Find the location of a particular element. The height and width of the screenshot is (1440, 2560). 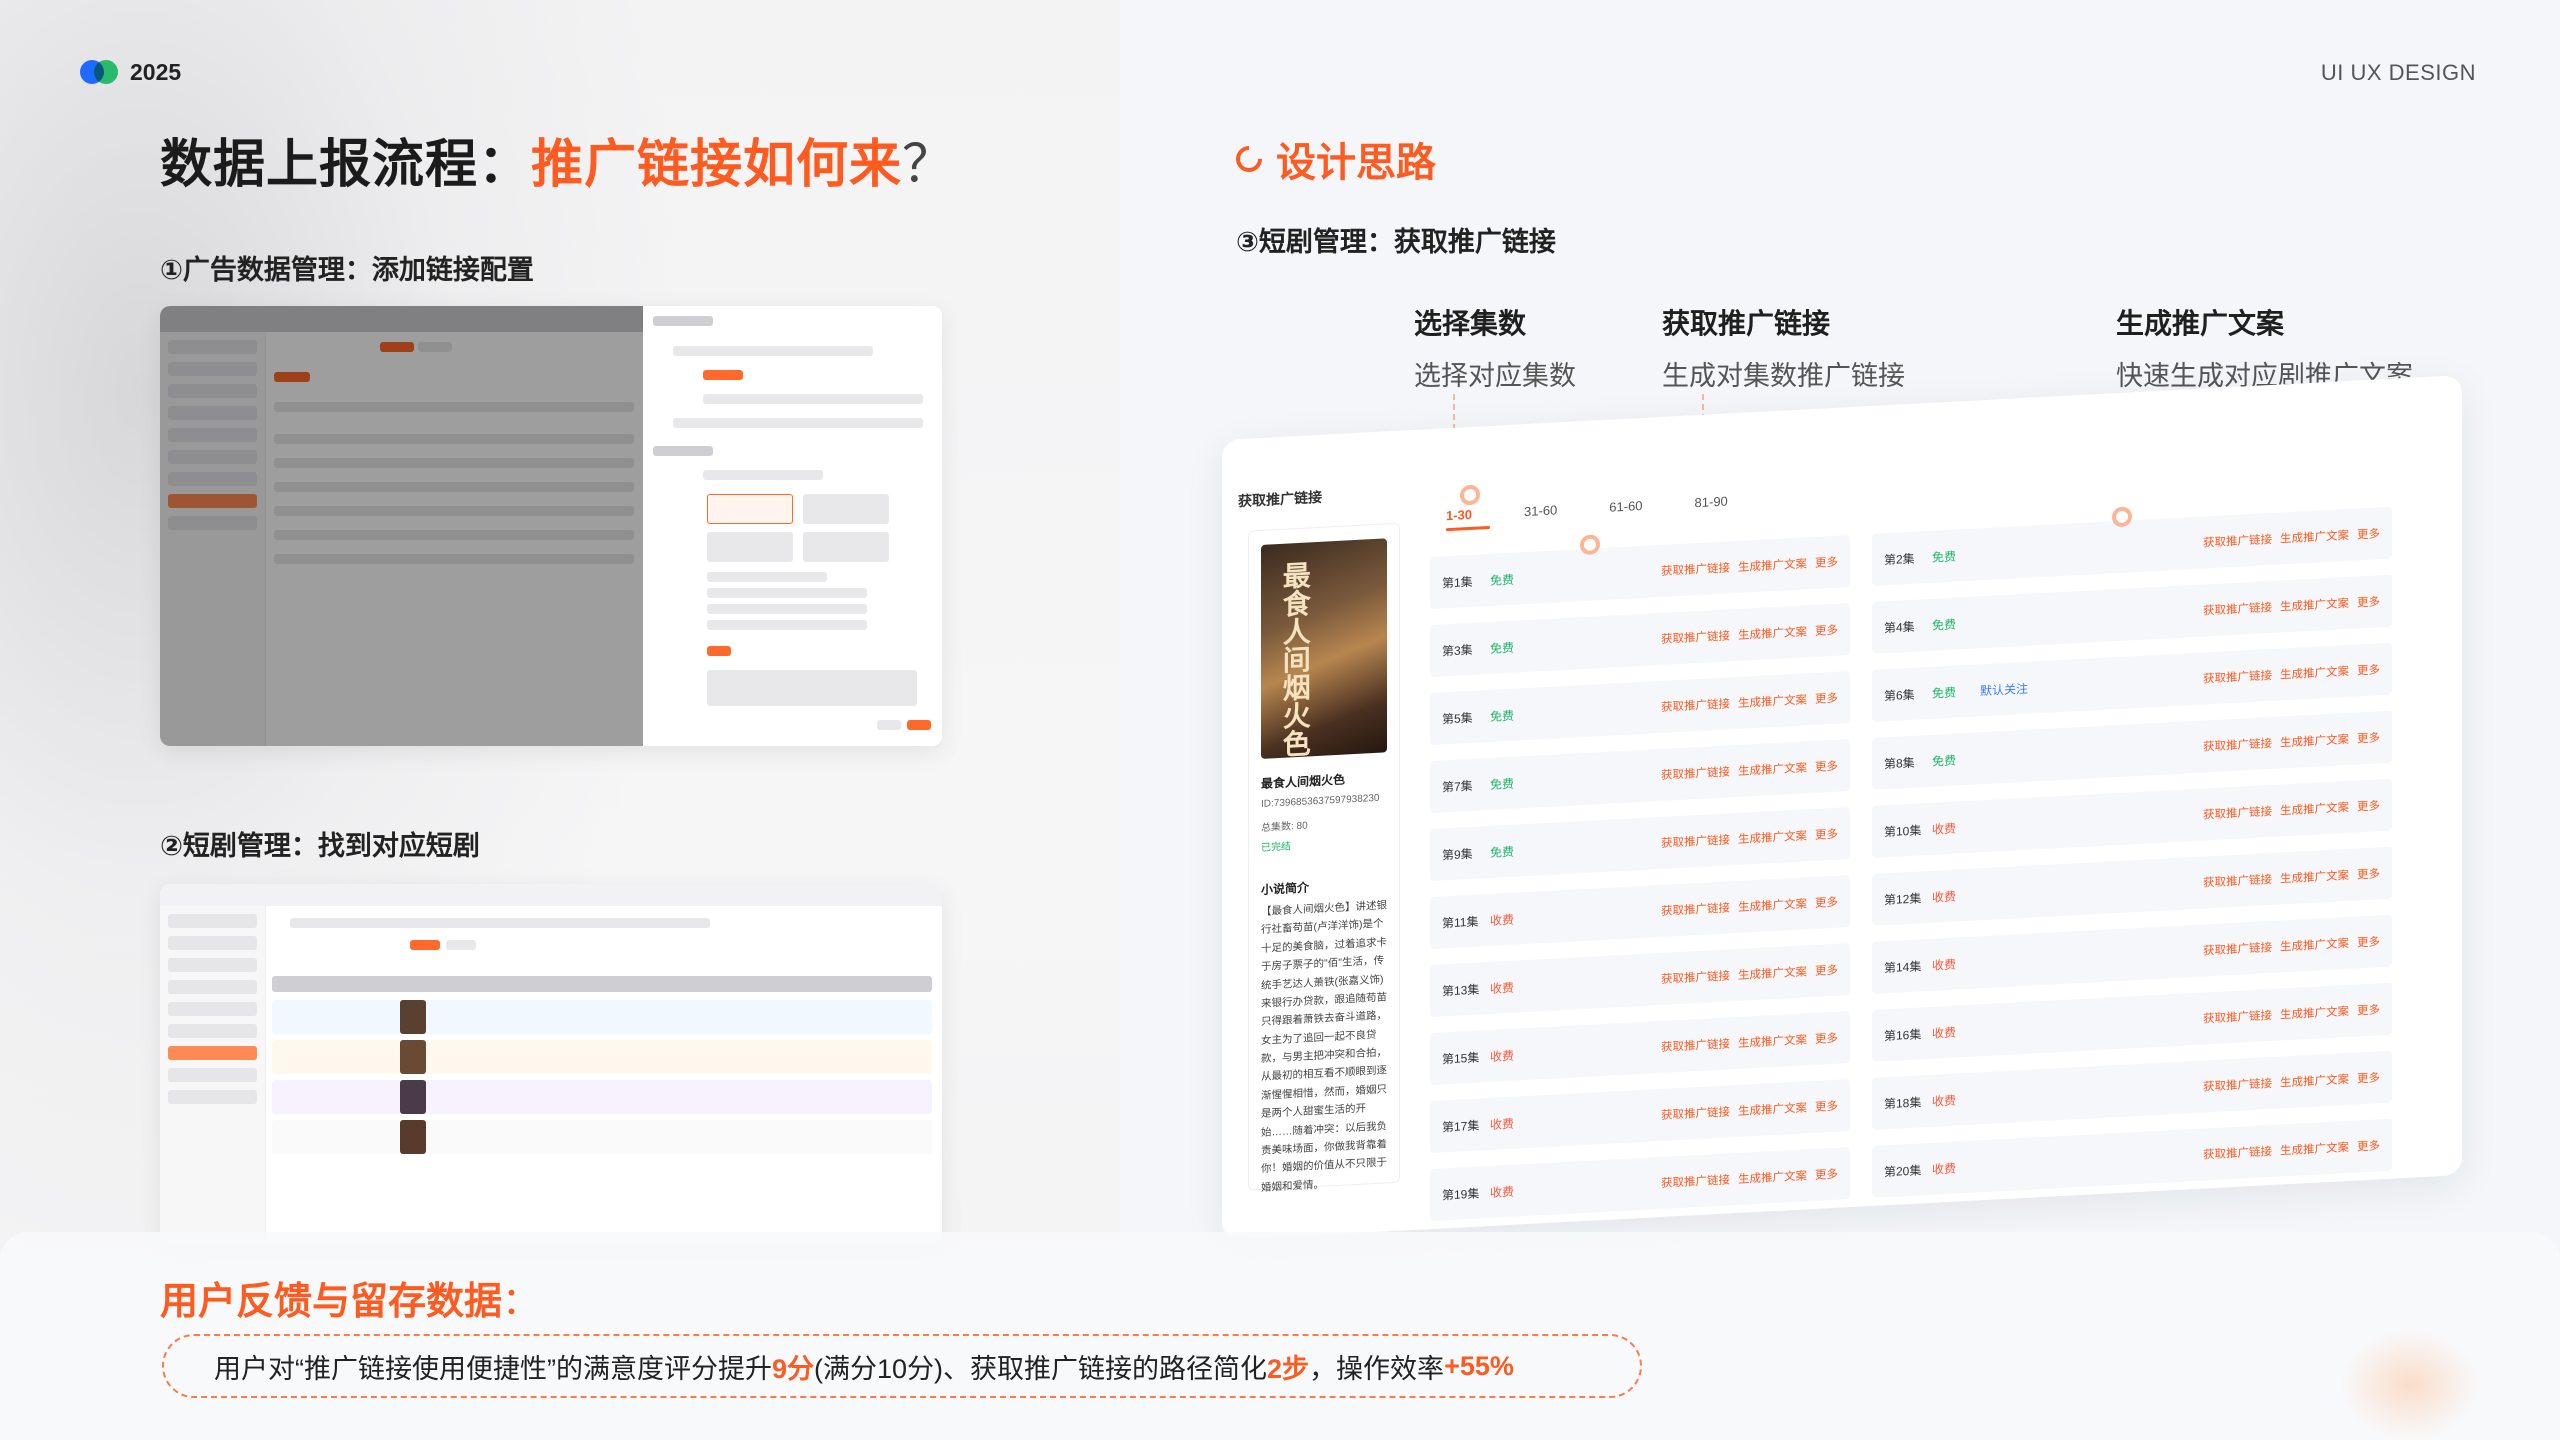

episode-row: 第8集 免费 获取推广链接 生成推广文案 更多 is located at coordinates (2132, 750).